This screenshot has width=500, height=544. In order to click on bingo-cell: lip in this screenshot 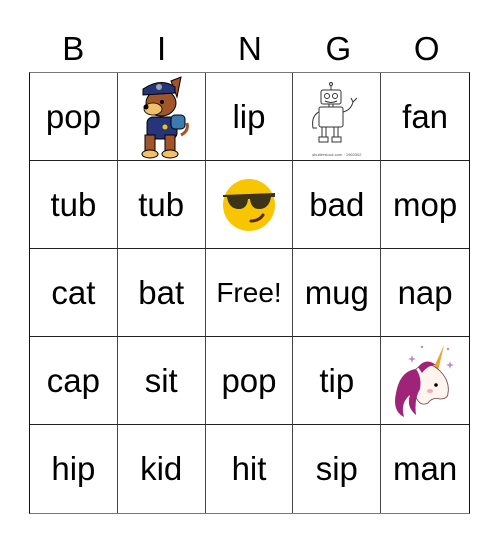, I will do `click(249, 117)`.